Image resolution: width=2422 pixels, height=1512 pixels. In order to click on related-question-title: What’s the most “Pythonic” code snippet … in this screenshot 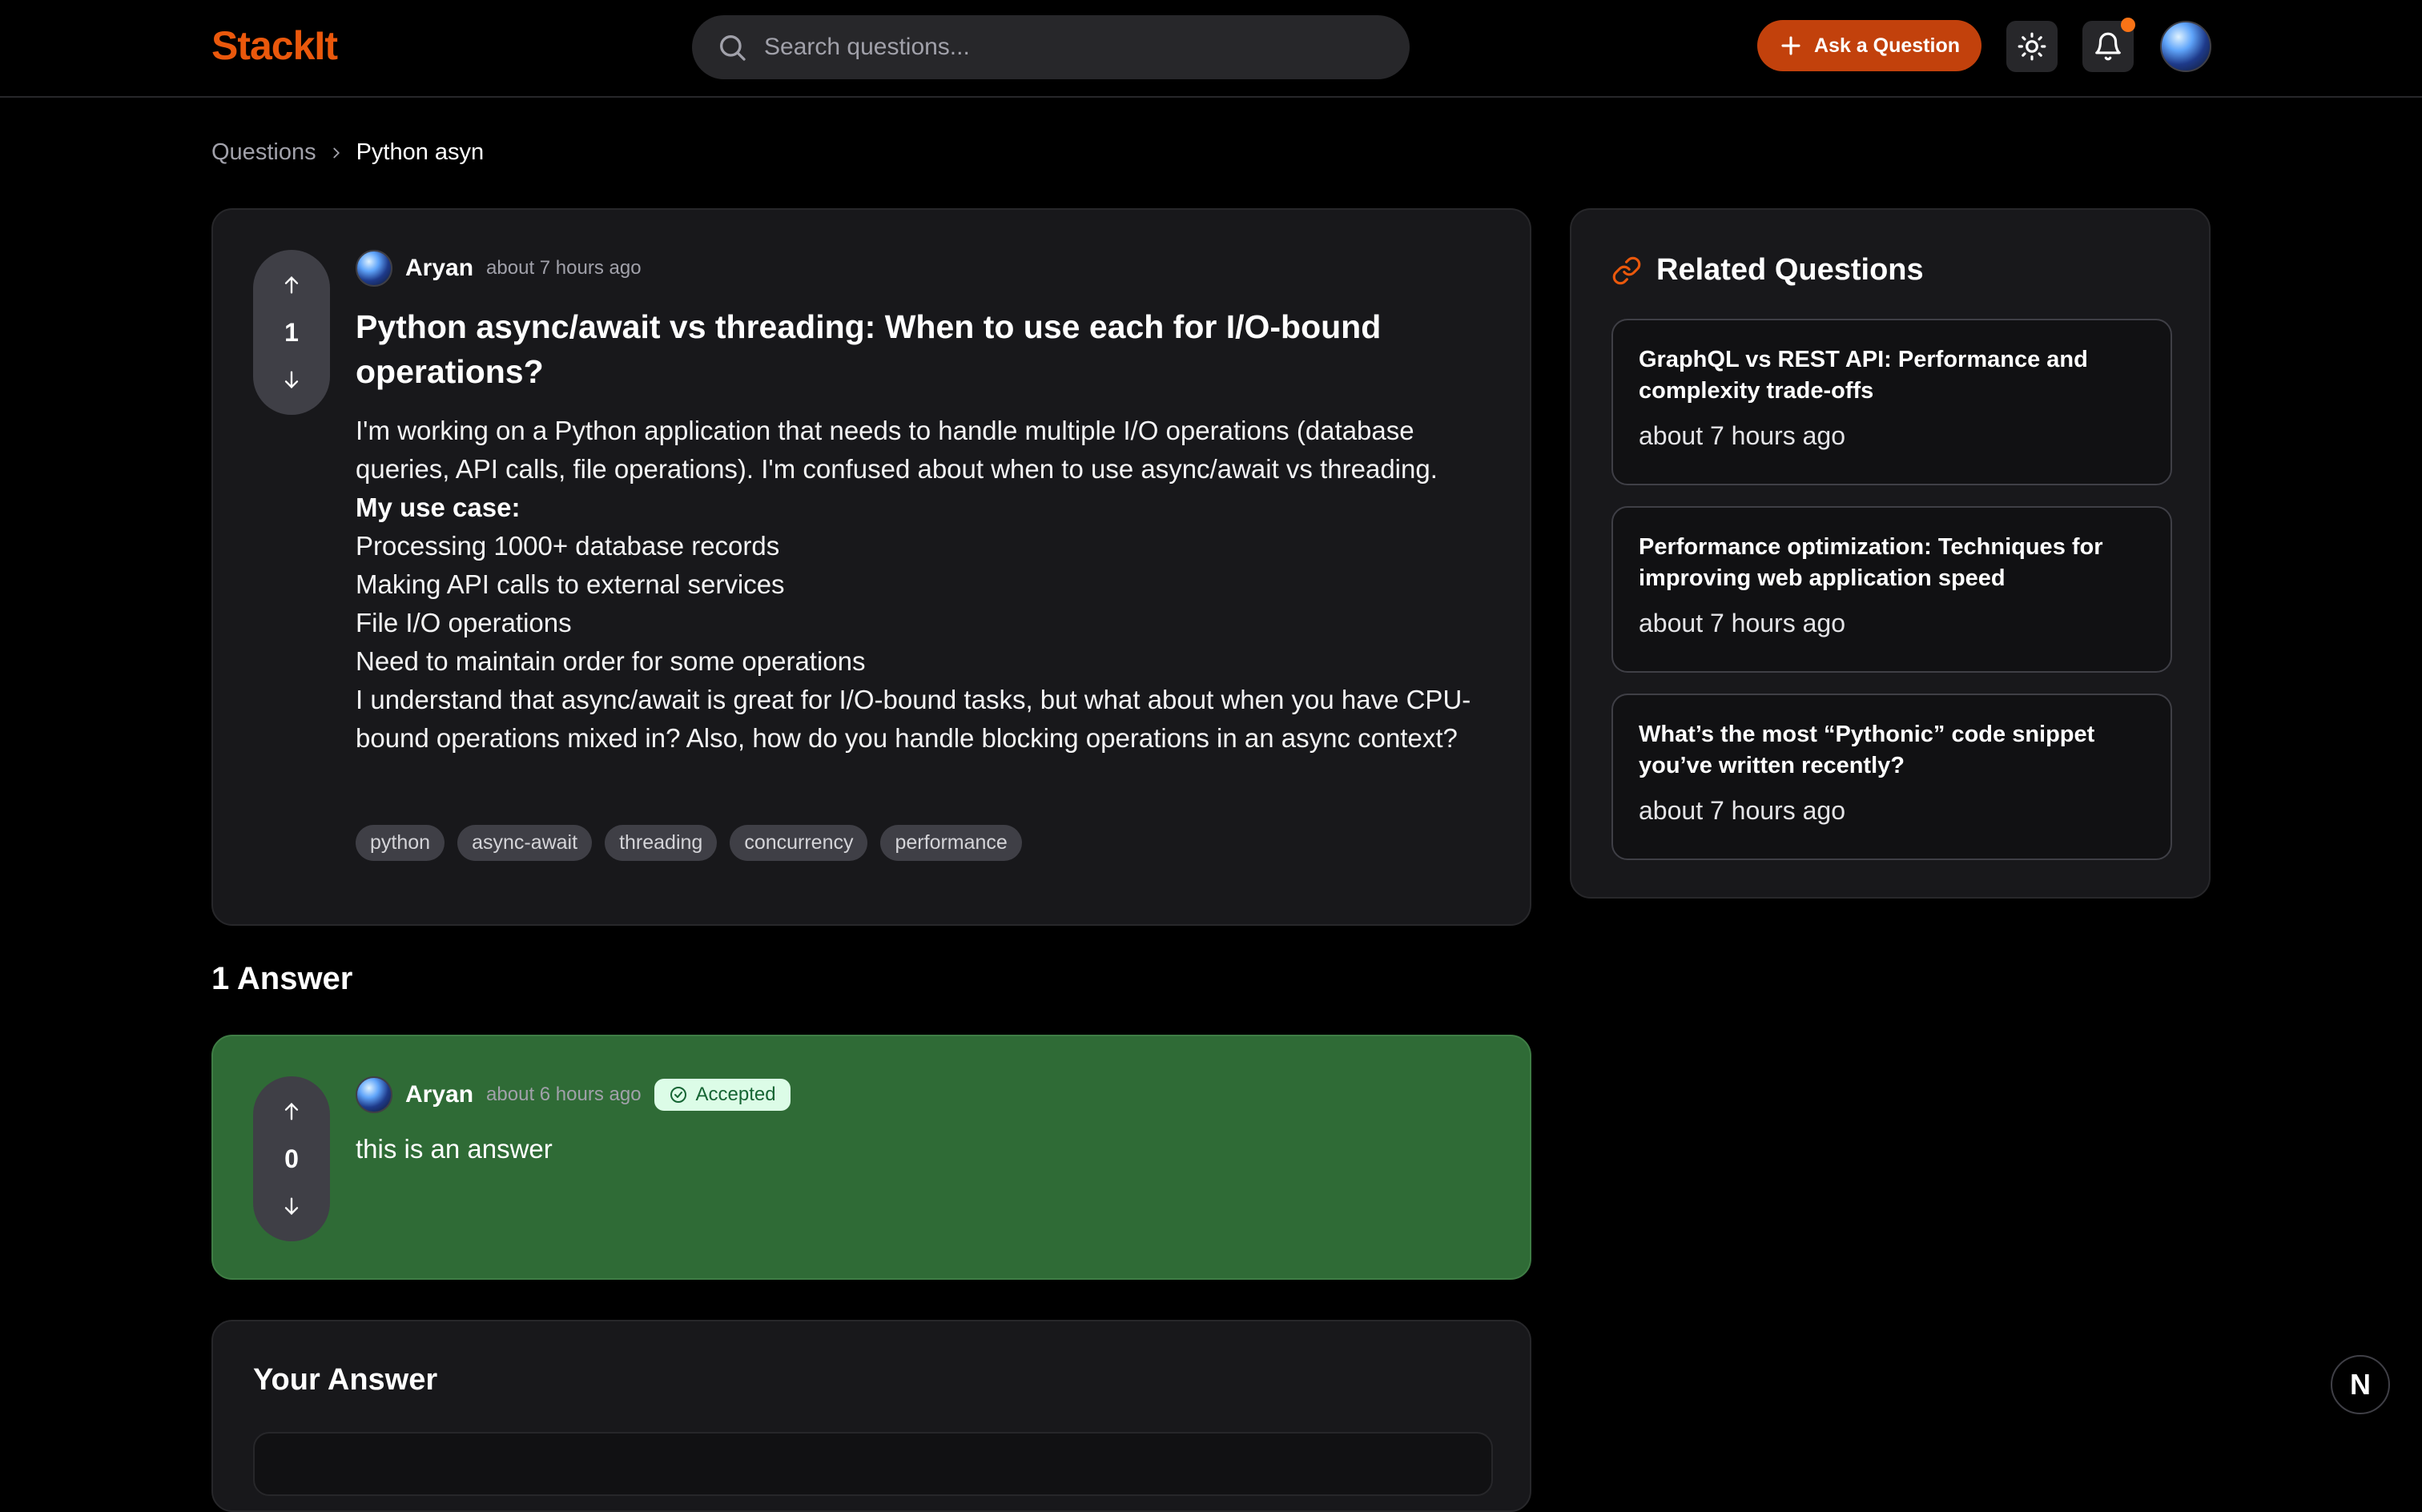, I will do `click(1867, 750)`.